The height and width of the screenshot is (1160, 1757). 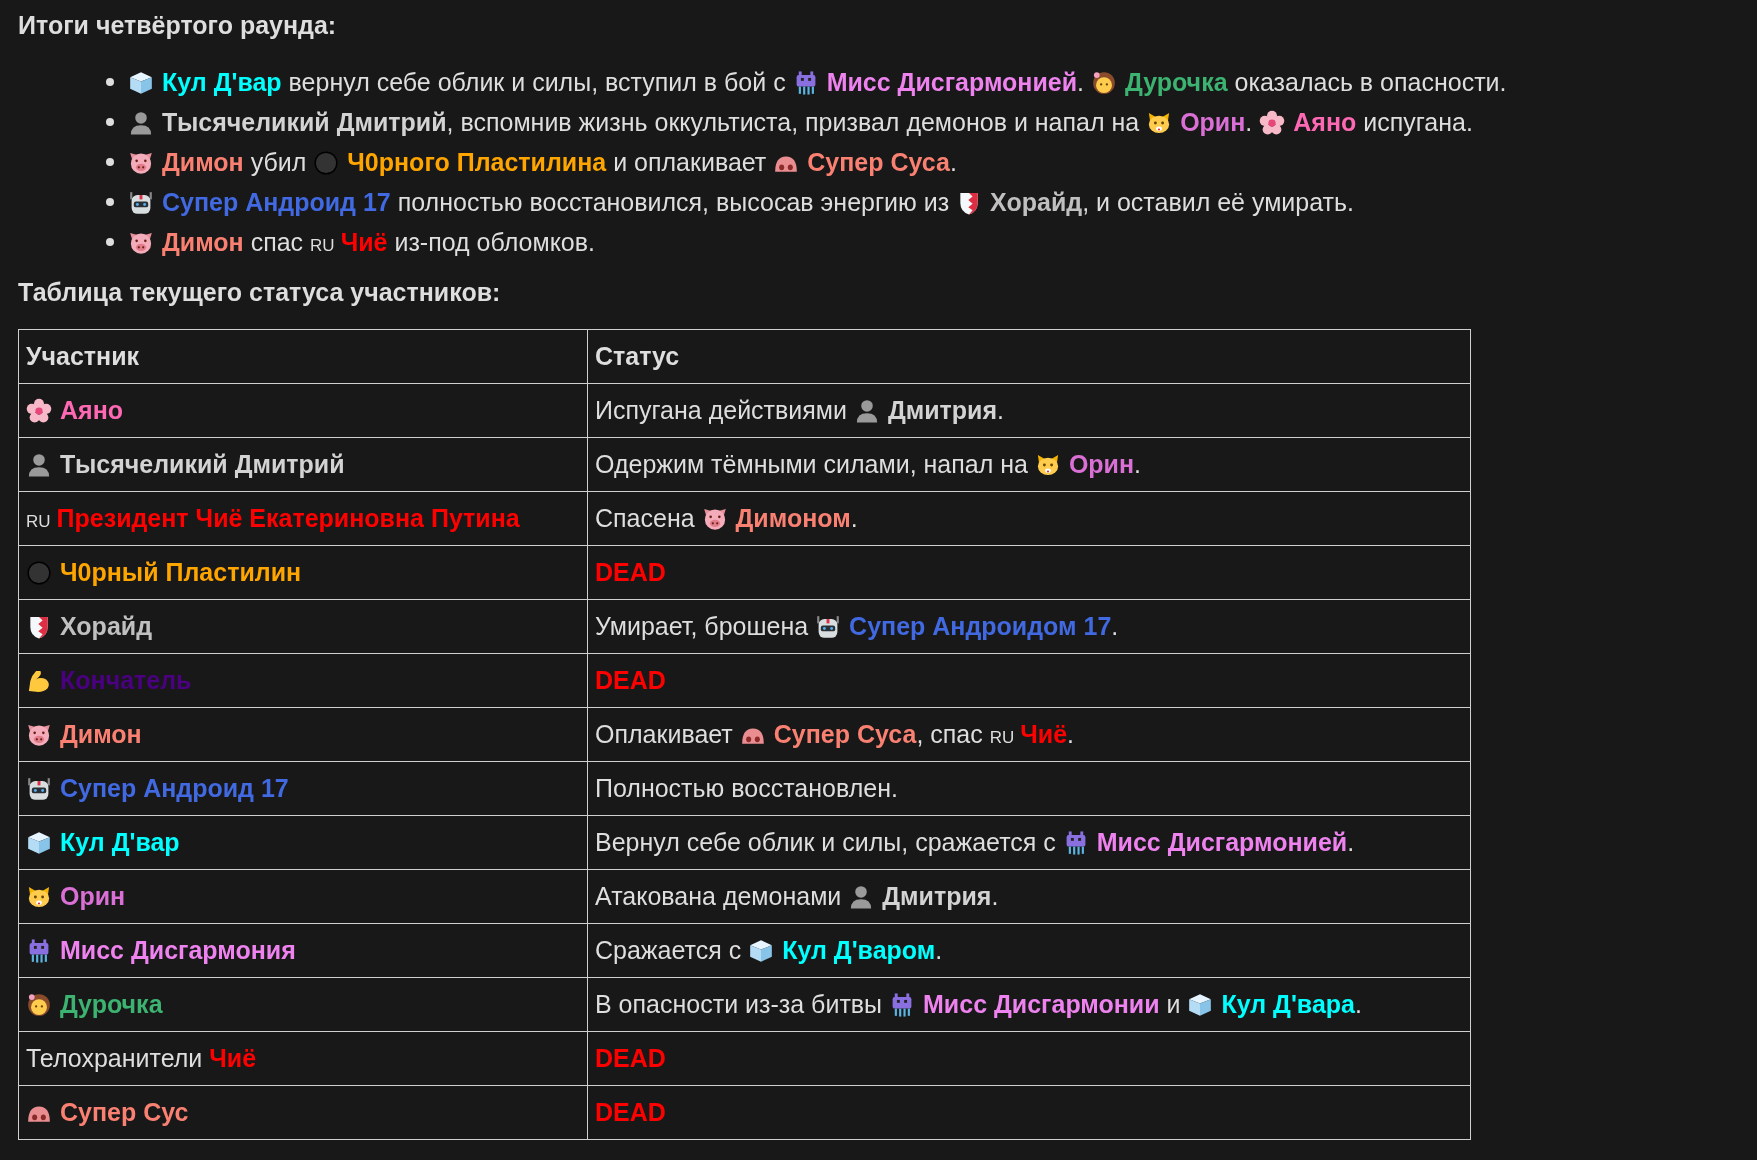 I want to click on section-heading: Итоги четвёртого раунда:, so click(x=178, y=25).